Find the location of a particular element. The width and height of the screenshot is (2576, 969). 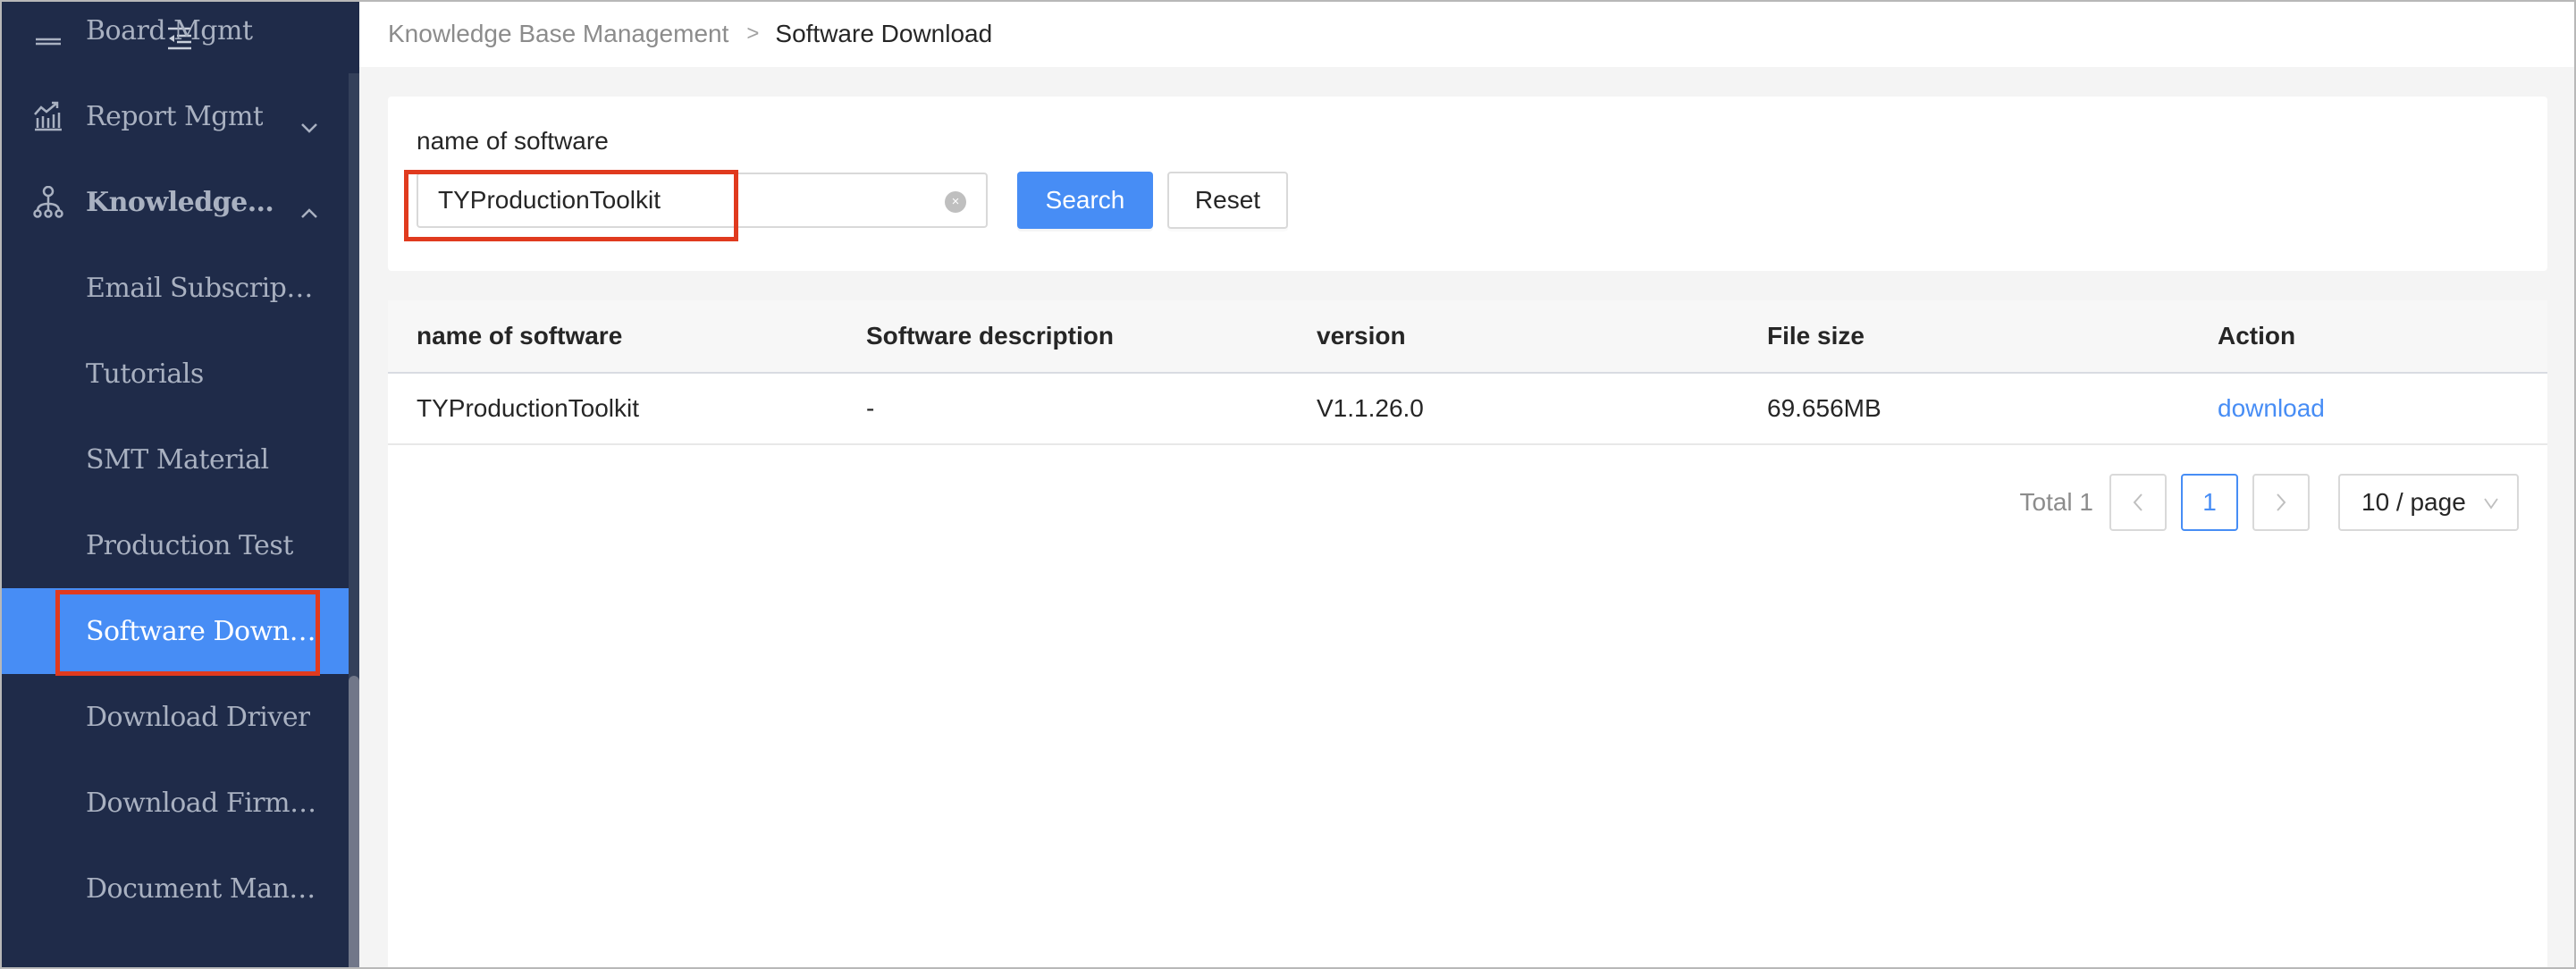

cell-description: - is located at coordinates (871, 408).